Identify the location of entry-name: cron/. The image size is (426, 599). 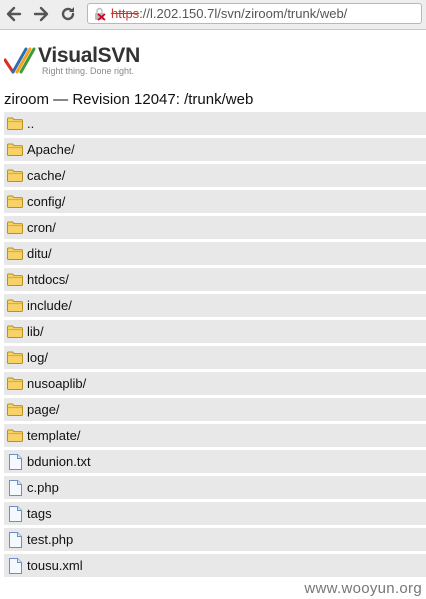
(41, 227).